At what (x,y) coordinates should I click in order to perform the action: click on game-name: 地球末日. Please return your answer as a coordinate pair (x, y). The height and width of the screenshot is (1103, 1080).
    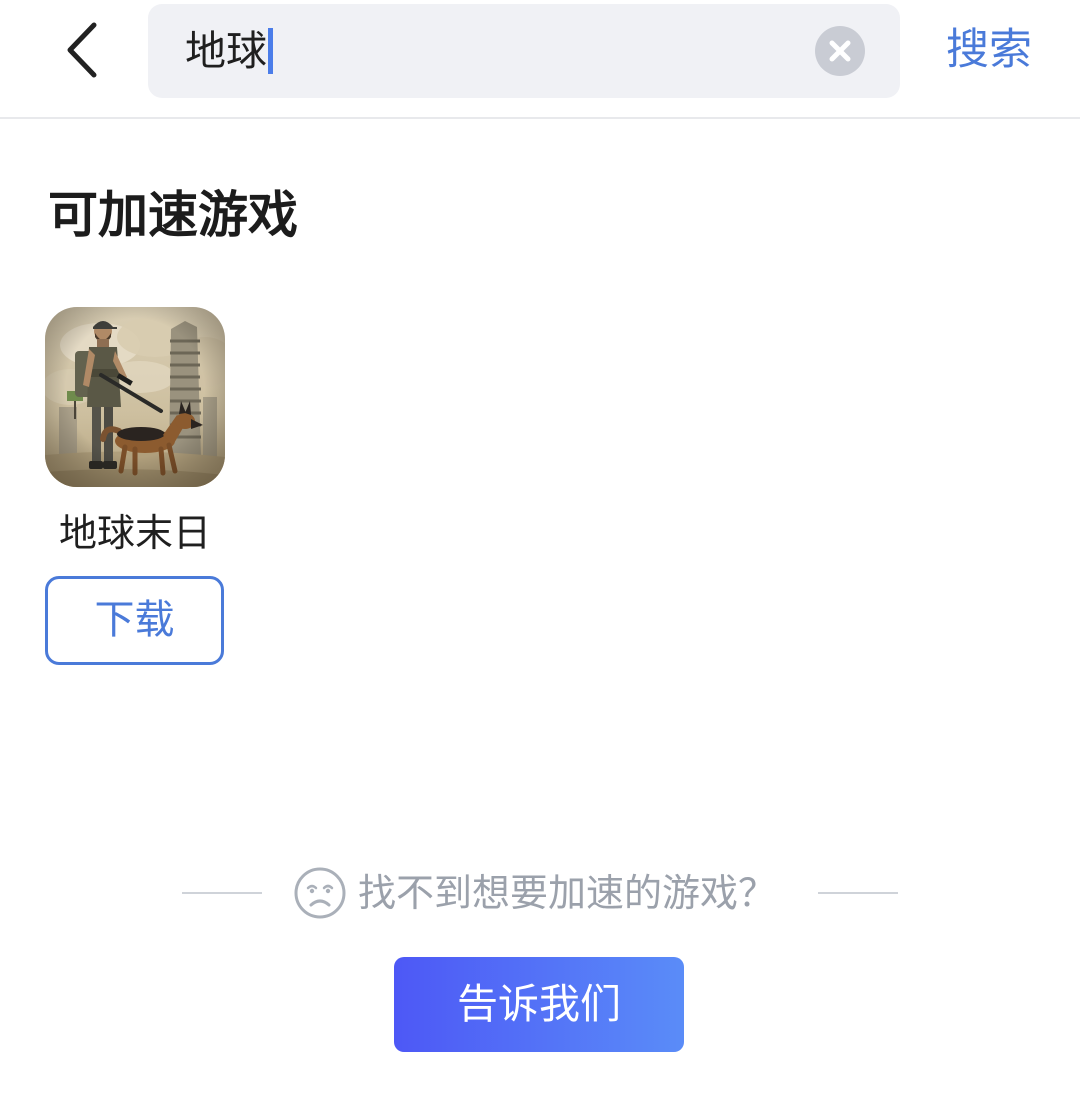
    Looking at the image, I should click on (134, 534).